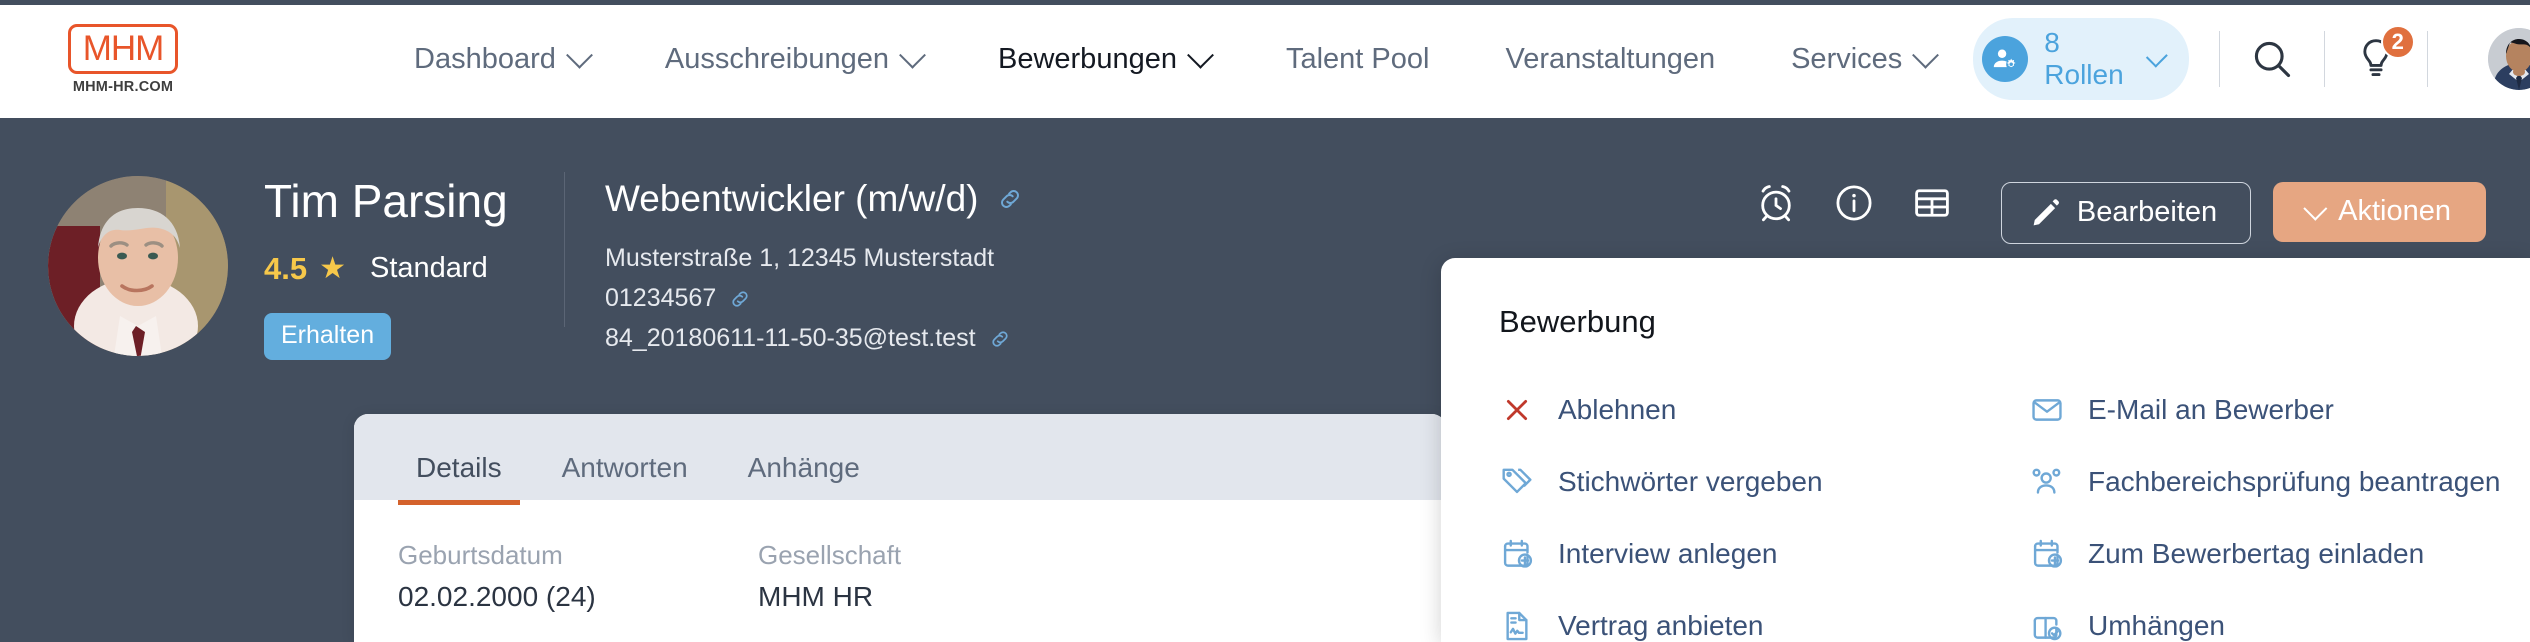 Image resolution: width=2530 pixels, height=642 pixels. What do you see at coordinates (1764, 482) in the screenshot?
I see `dropdown-item-stichwoerter-vergeben: Stichwörter vergeben` at bounding box center [1764, 482].